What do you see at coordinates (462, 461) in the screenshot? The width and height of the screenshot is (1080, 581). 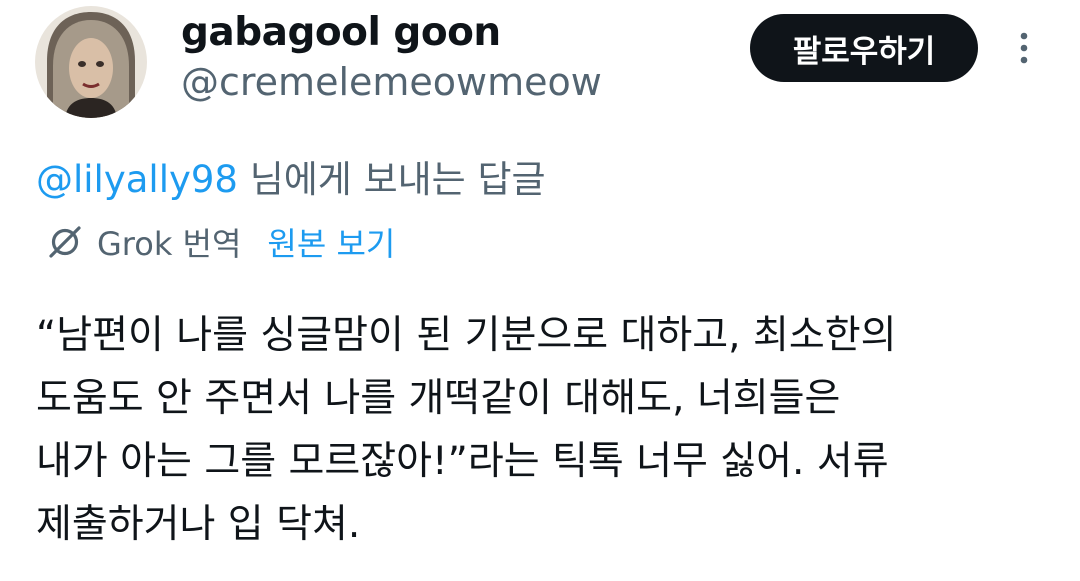 I see `tweet-text-line: 내가 아는 그를 모르잖아!”라는 틱톡 너무 싫어. 서류` at bounding box center [462, 461].